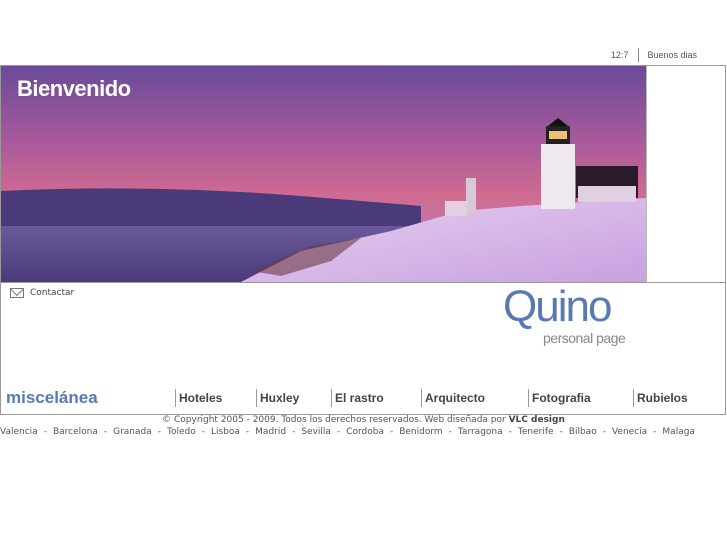 This screenshot has width=727, height=545. I want to click on nav-fotografia: Fotografia, so click(559, 398).